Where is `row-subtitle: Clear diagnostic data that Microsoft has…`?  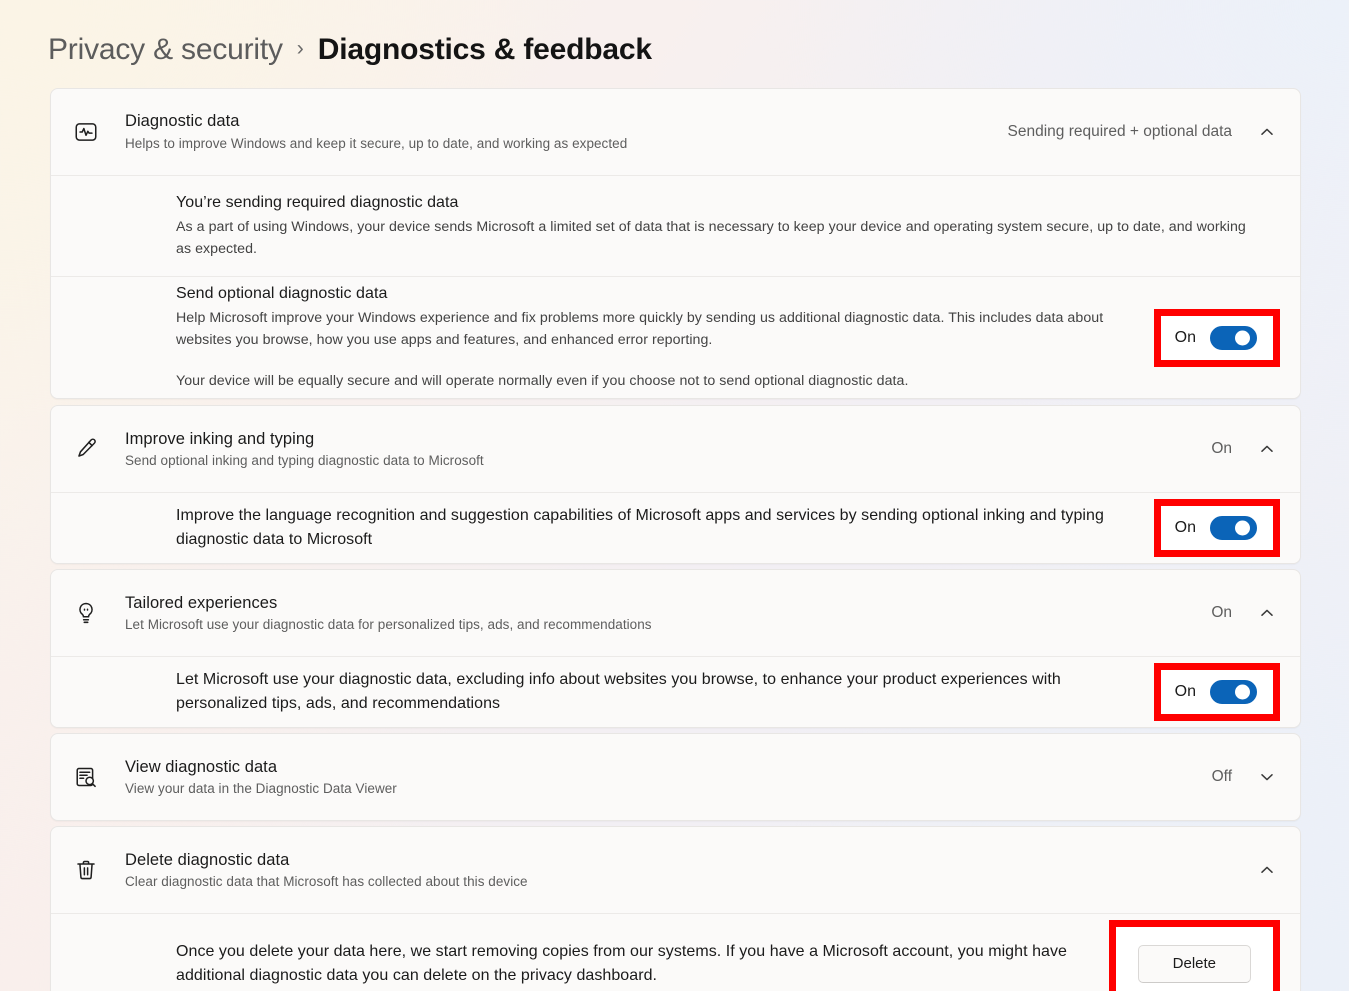 row-subtitle: Clear diagnostic data that Microsoft has… is located at coordinates (326, 881).